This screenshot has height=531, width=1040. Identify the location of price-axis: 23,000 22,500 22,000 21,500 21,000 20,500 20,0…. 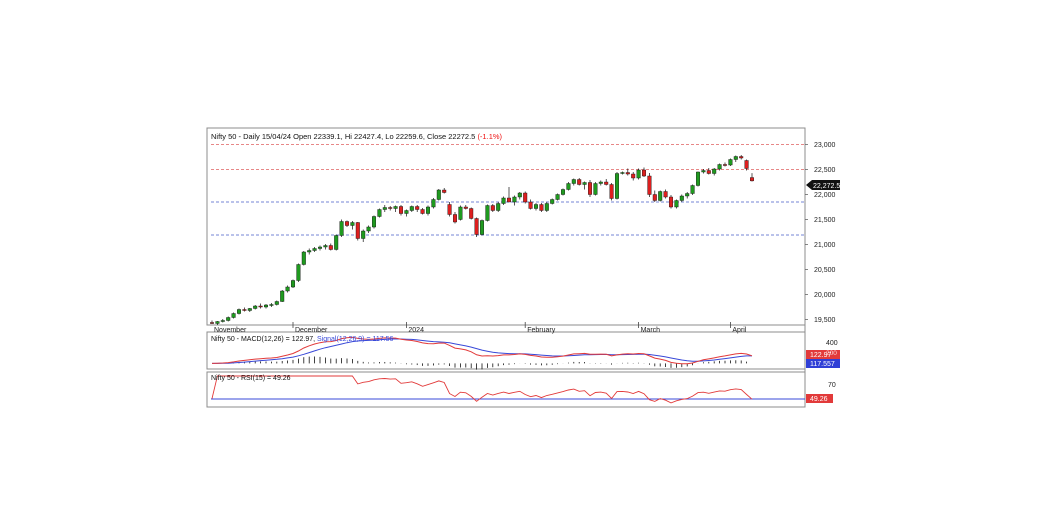
(820, 233).